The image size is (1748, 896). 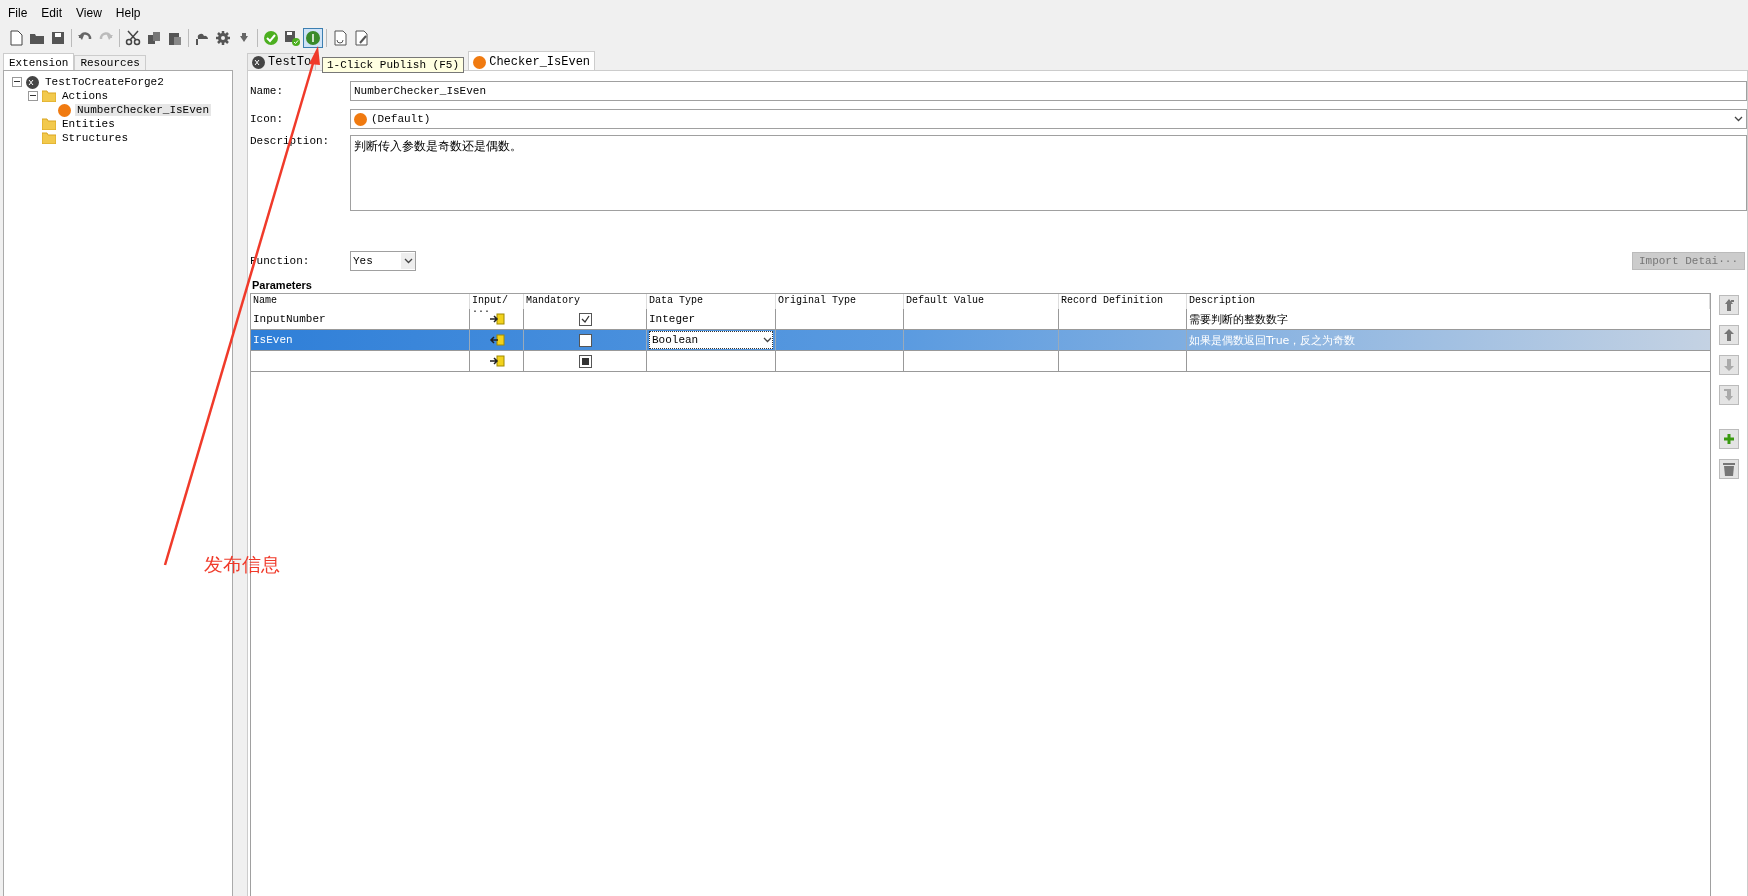 I want to click on scissors-icon, so click(x=133, y=38).